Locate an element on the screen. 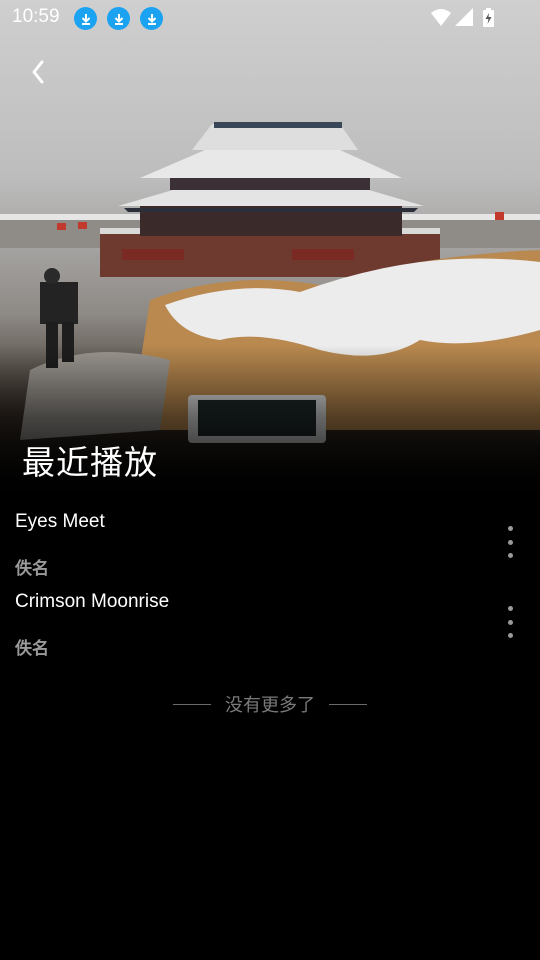  list-item: Eyes Meet 佚名 is located at coordinates (270, 545).